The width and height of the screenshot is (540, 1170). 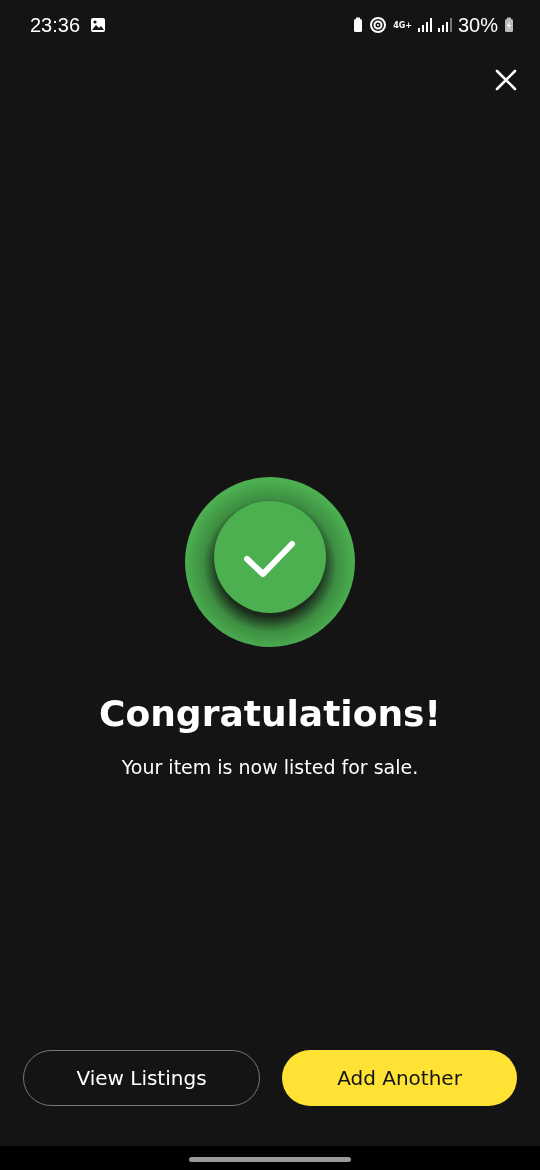 I want to click on add-another-button: Add Another, so click(x=399, y=1078).